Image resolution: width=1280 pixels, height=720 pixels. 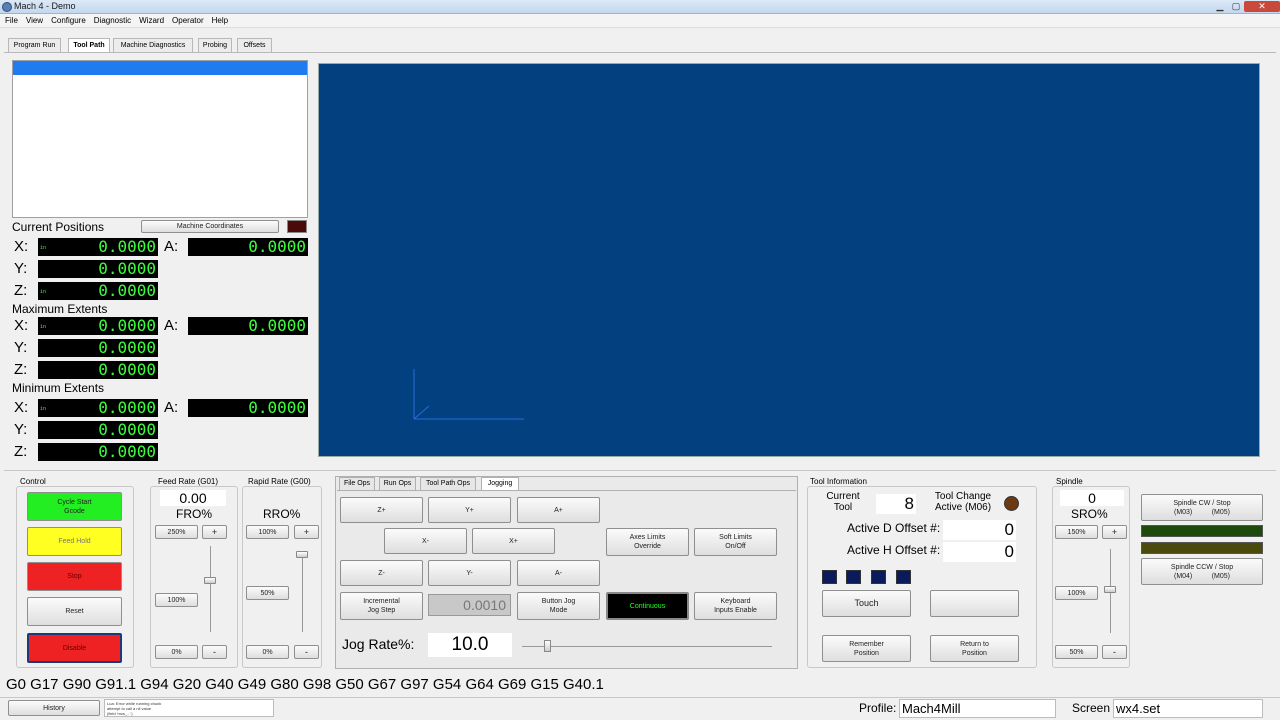 What do you see at coordinates (894, 528) in the screenshot?
I see `d-offset-label: Active D Offset #:` at bounding box center [894, 528].